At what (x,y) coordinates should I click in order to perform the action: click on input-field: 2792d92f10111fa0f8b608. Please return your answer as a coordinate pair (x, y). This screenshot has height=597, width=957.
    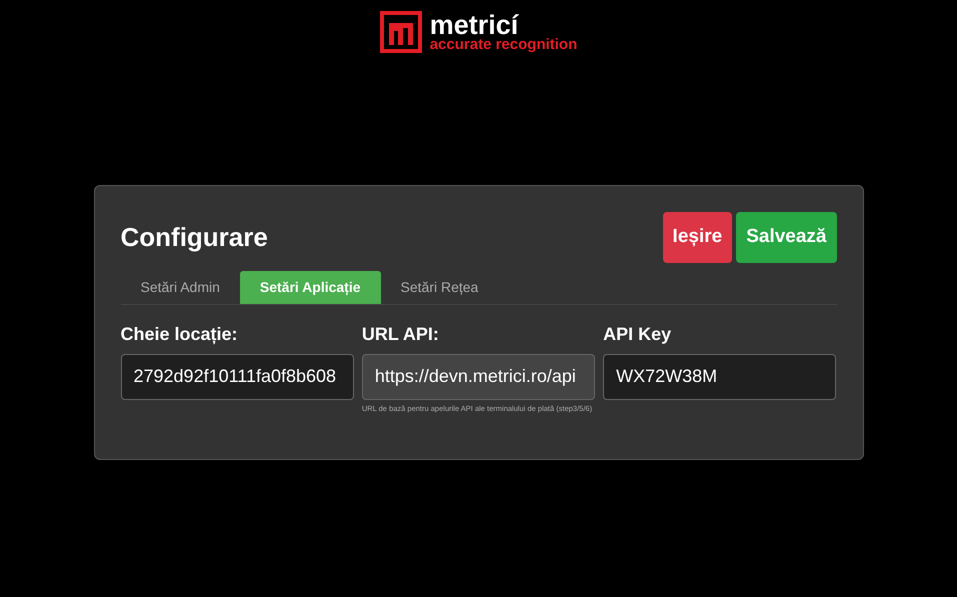
    Looking at the image, I should click on (237, 377).